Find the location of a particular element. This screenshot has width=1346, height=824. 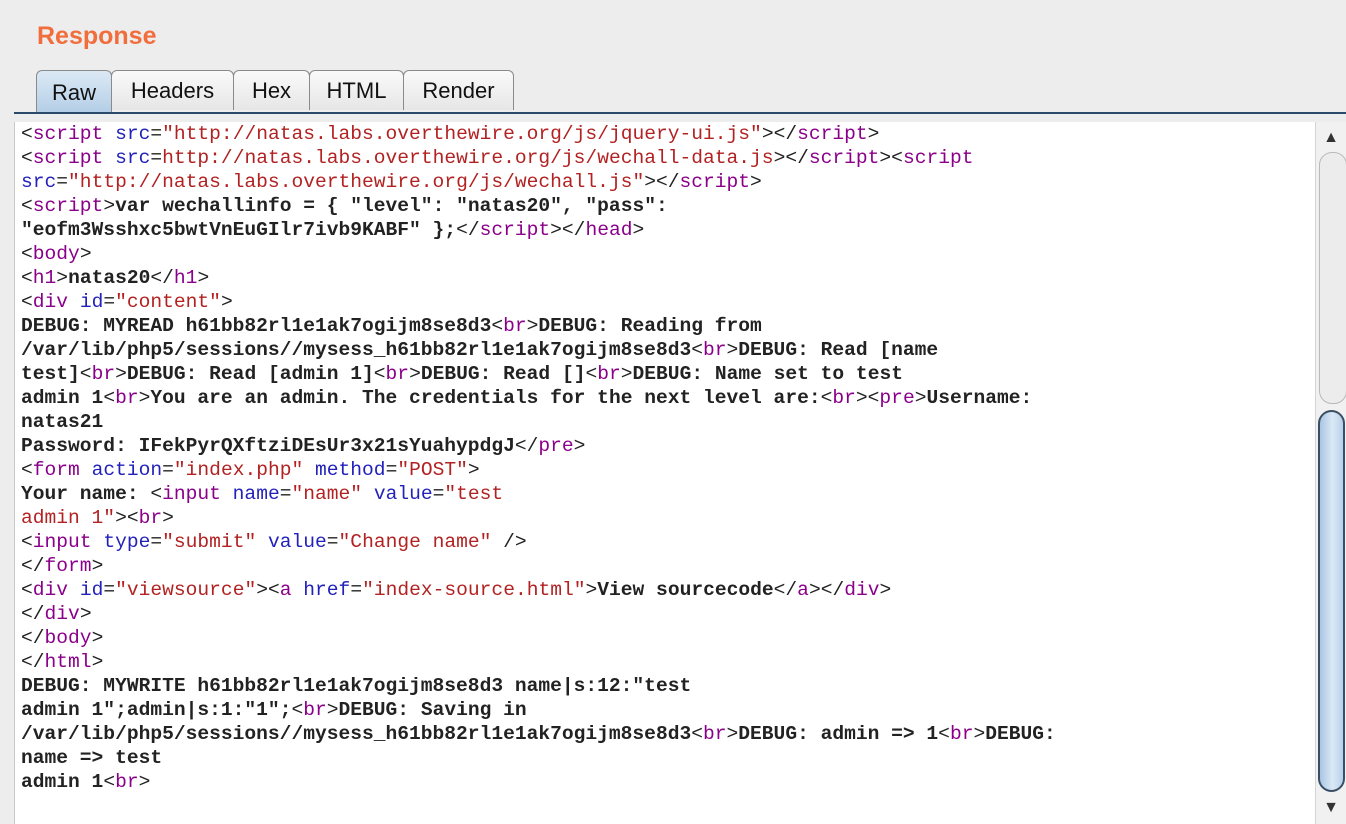

code-token: input is located at coordinates (191, 494).